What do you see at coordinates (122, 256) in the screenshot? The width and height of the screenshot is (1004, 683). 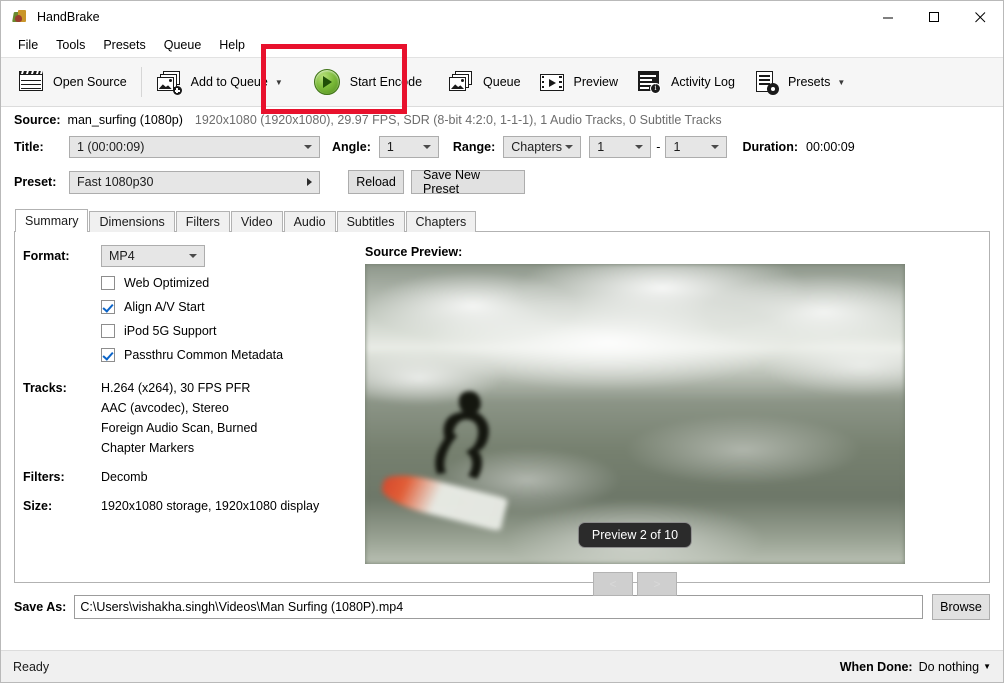 I see `format-select-value: MP4` at bounding box center [122, 256].